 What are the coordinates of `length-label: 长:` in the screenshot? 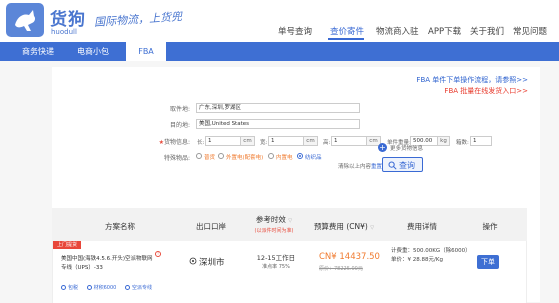 It's located at (201, 143).